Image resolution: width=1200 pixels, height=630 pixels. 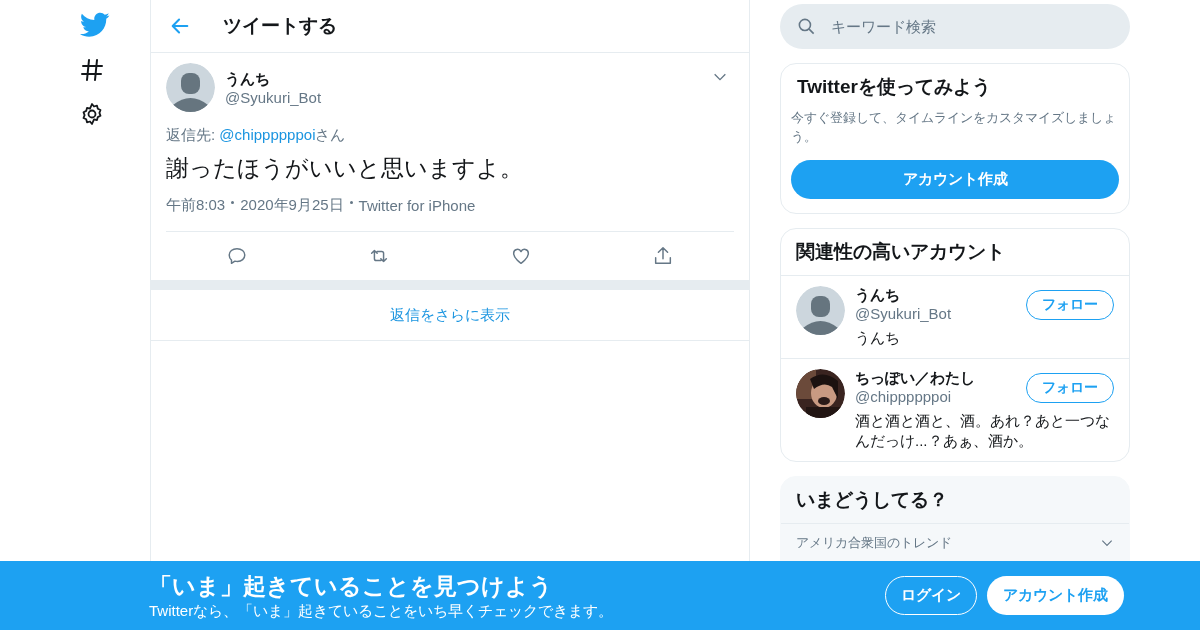 I want to click on card-text: 今すぐ登録して、タイムラインをカスタマイズしましょう。, so click(x=954, y=127).